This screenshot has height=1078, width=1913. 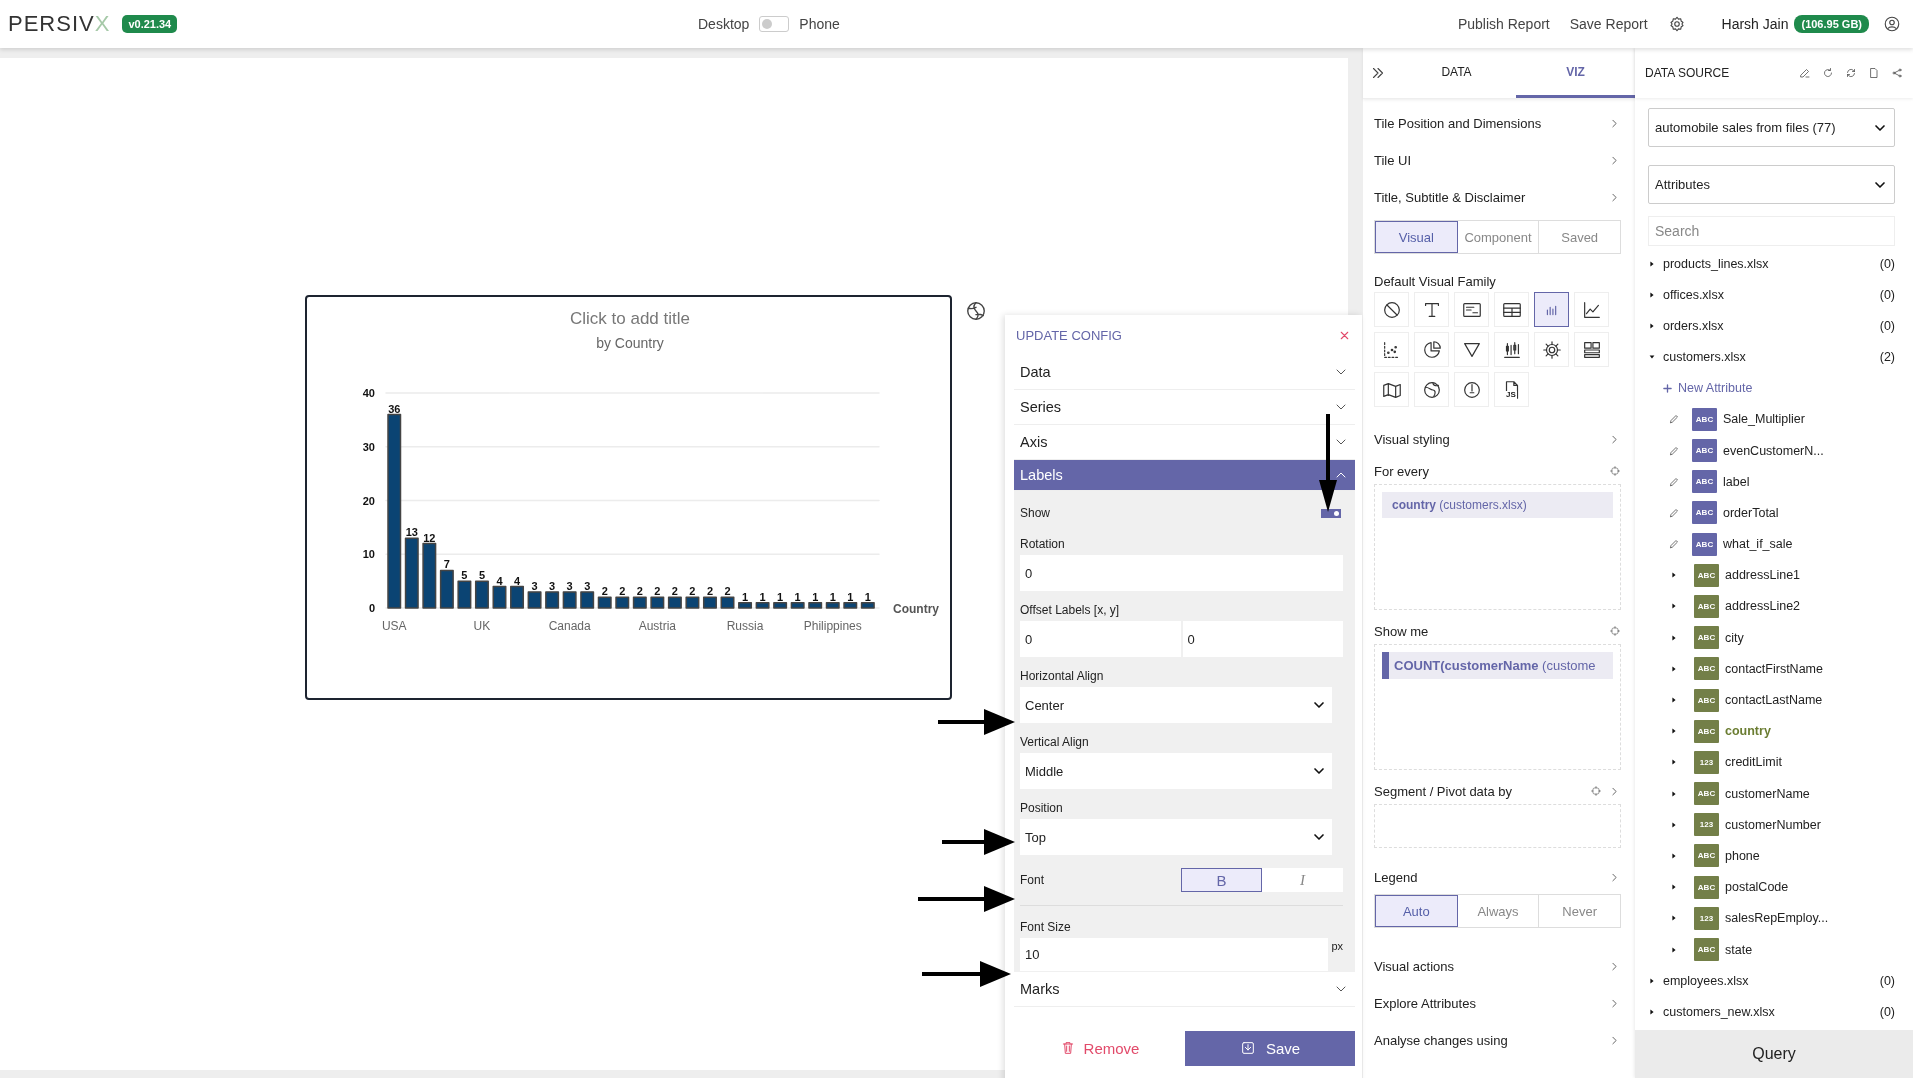 What do you see at coordinates (1497, 665) in the screenshot?
I see `measure-chip: COUNT(customerName (custome` at bounding box center [1497, 665].